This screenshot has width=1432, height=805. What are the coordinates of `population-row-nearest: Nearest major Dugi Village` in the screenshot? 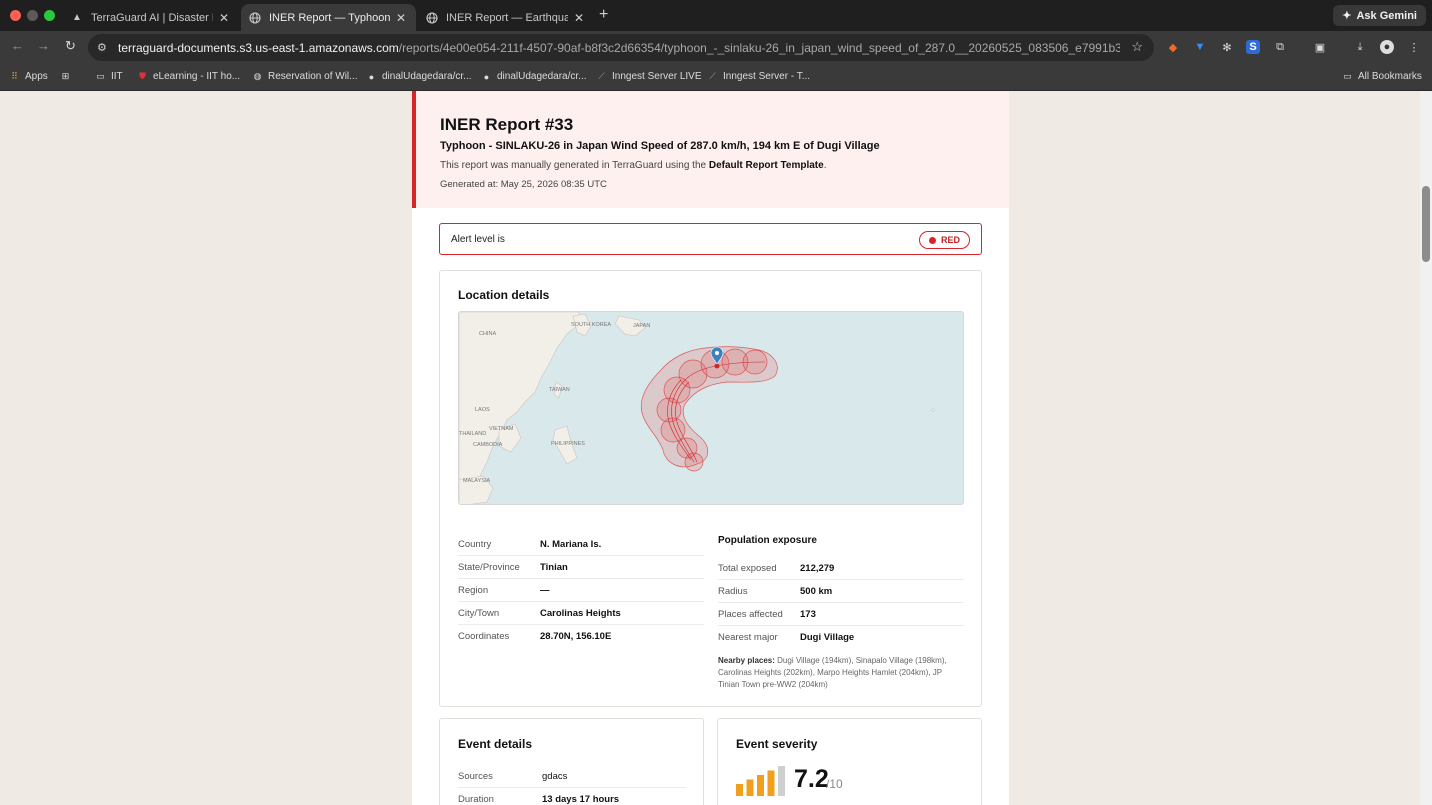 It's located at (786, 637).